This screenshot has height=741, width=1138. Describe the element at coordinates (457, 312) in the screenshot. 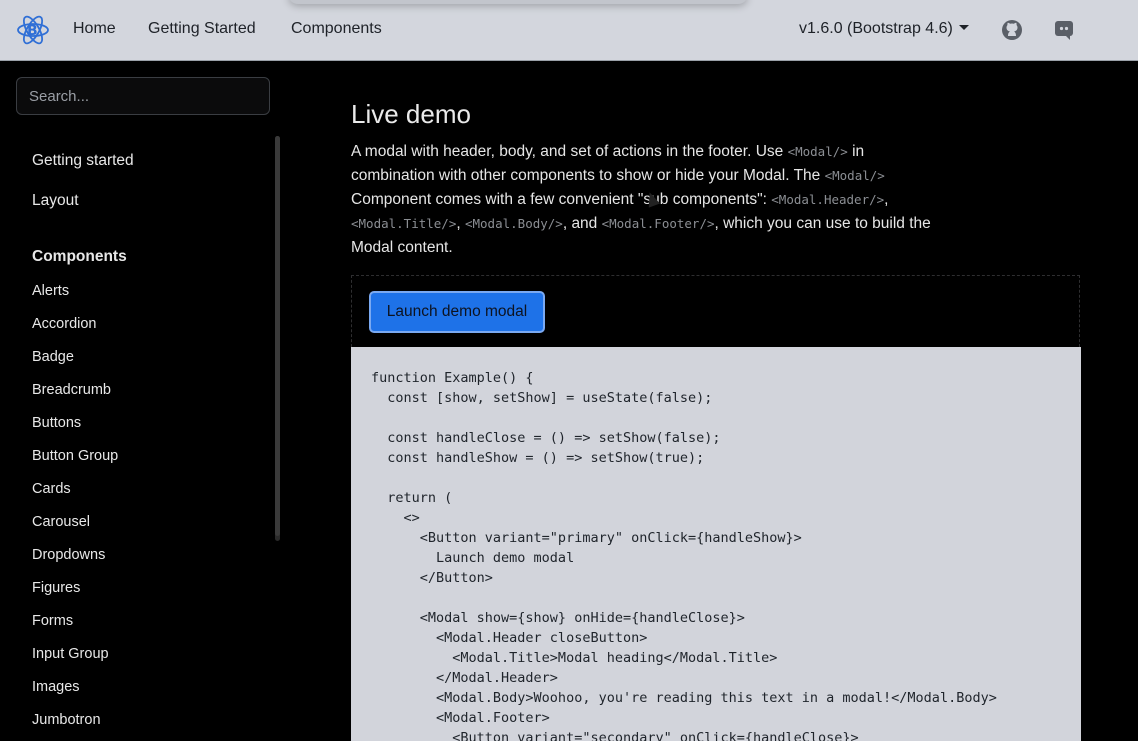

I see `launch-demo-modal-button: Launch demo modal` at that location.